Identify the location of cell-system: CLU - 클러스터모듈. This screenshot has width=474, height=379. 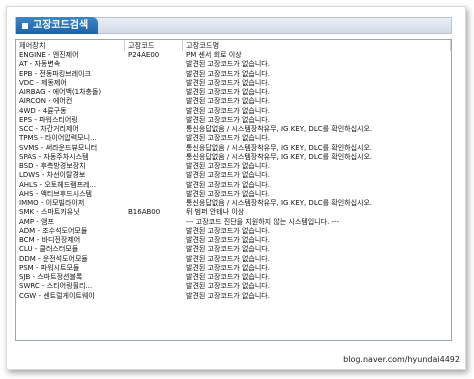
(49, 249).